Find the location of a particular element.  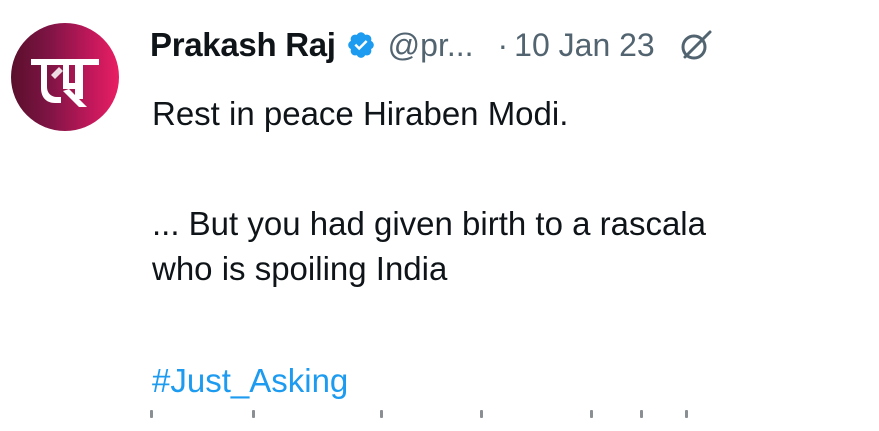

action-bar-partial is located at coordinates (430, 415).